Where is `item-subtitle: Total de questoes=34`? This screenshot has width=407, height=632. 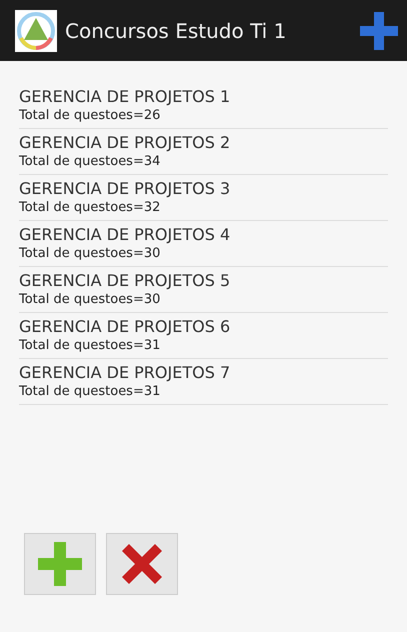 item-subtitle: Total de questoes=34 is located at coordinates (90, 161).